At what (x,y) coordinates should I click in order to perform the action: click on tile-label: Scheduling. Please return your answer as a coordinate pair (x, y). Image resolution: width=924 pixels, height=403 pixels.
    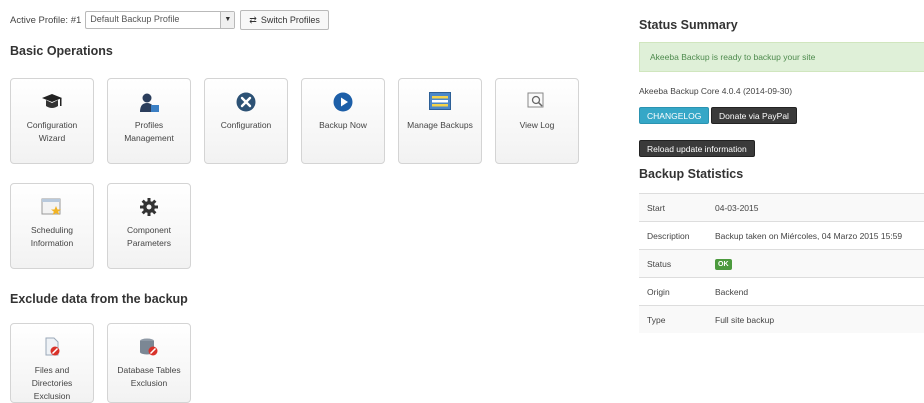
    Looking at the image, I should click on (52, 230).